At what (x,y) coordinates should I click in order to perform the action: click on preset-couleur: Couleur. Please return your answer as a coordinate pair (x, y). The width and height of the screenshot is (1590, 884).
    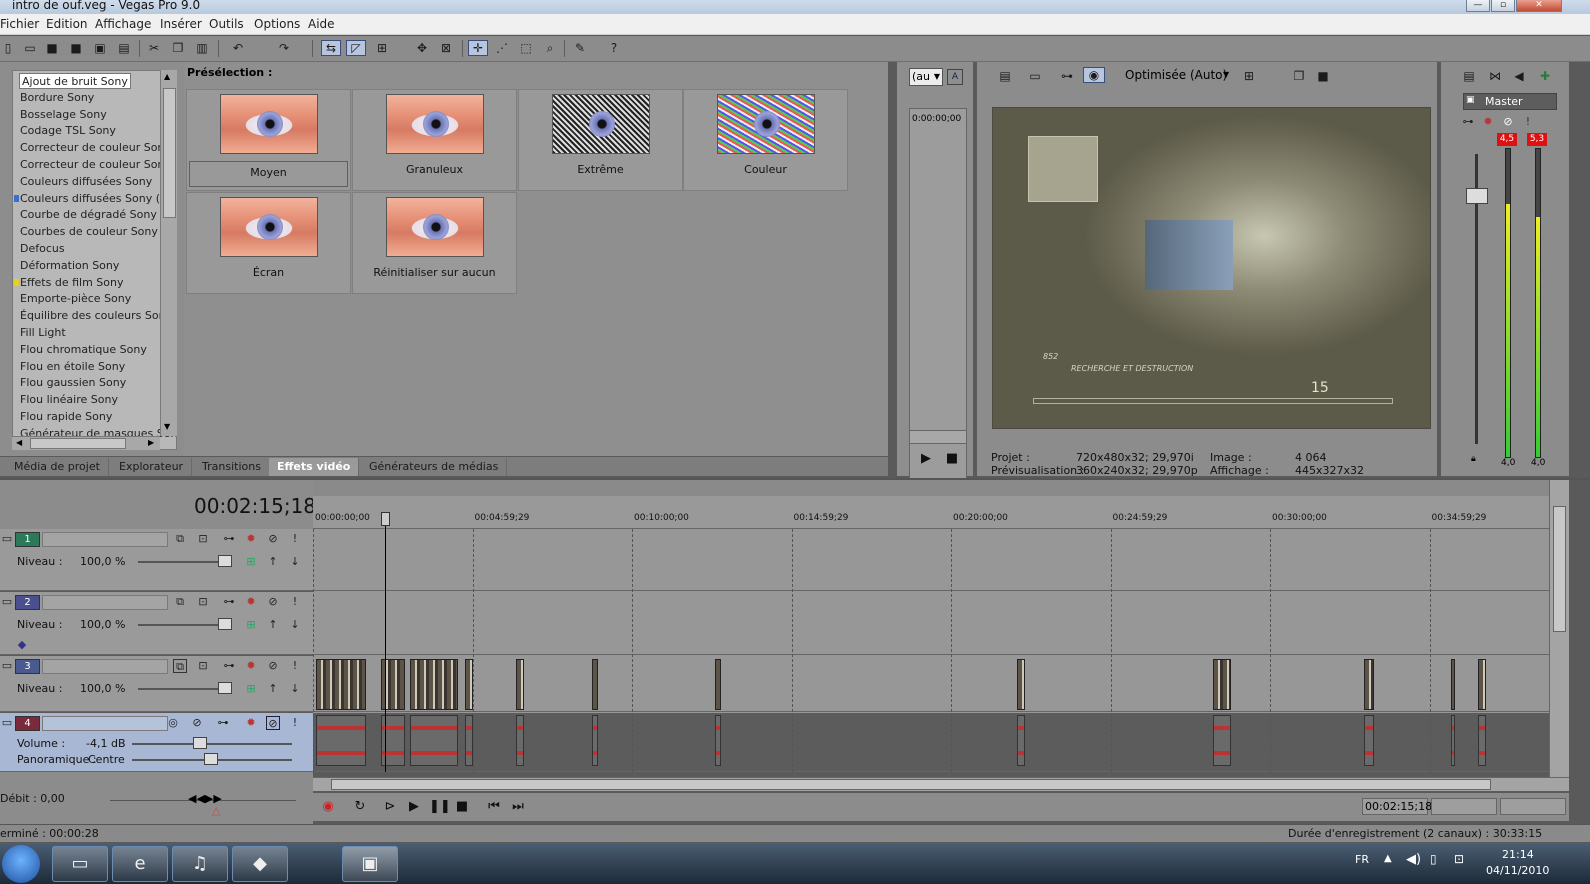
    Looking at the image, I should click on (765, 140).